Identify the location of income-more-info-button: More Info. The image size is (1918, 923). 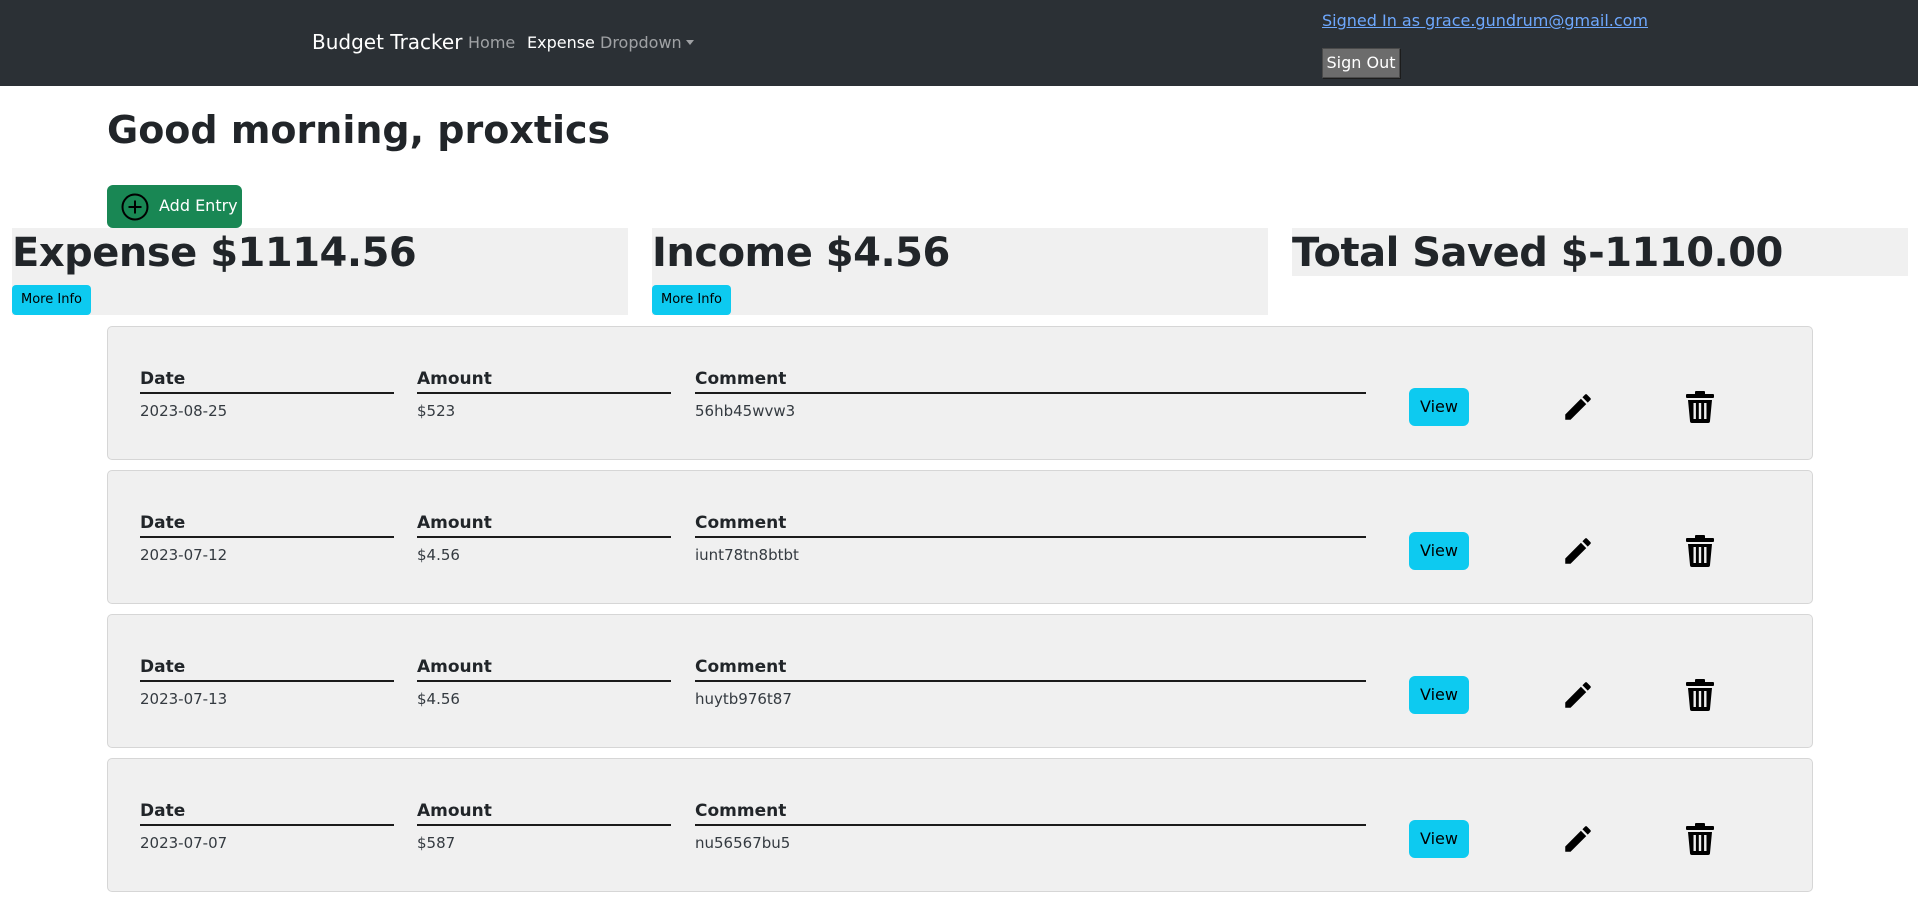
(691, 300).